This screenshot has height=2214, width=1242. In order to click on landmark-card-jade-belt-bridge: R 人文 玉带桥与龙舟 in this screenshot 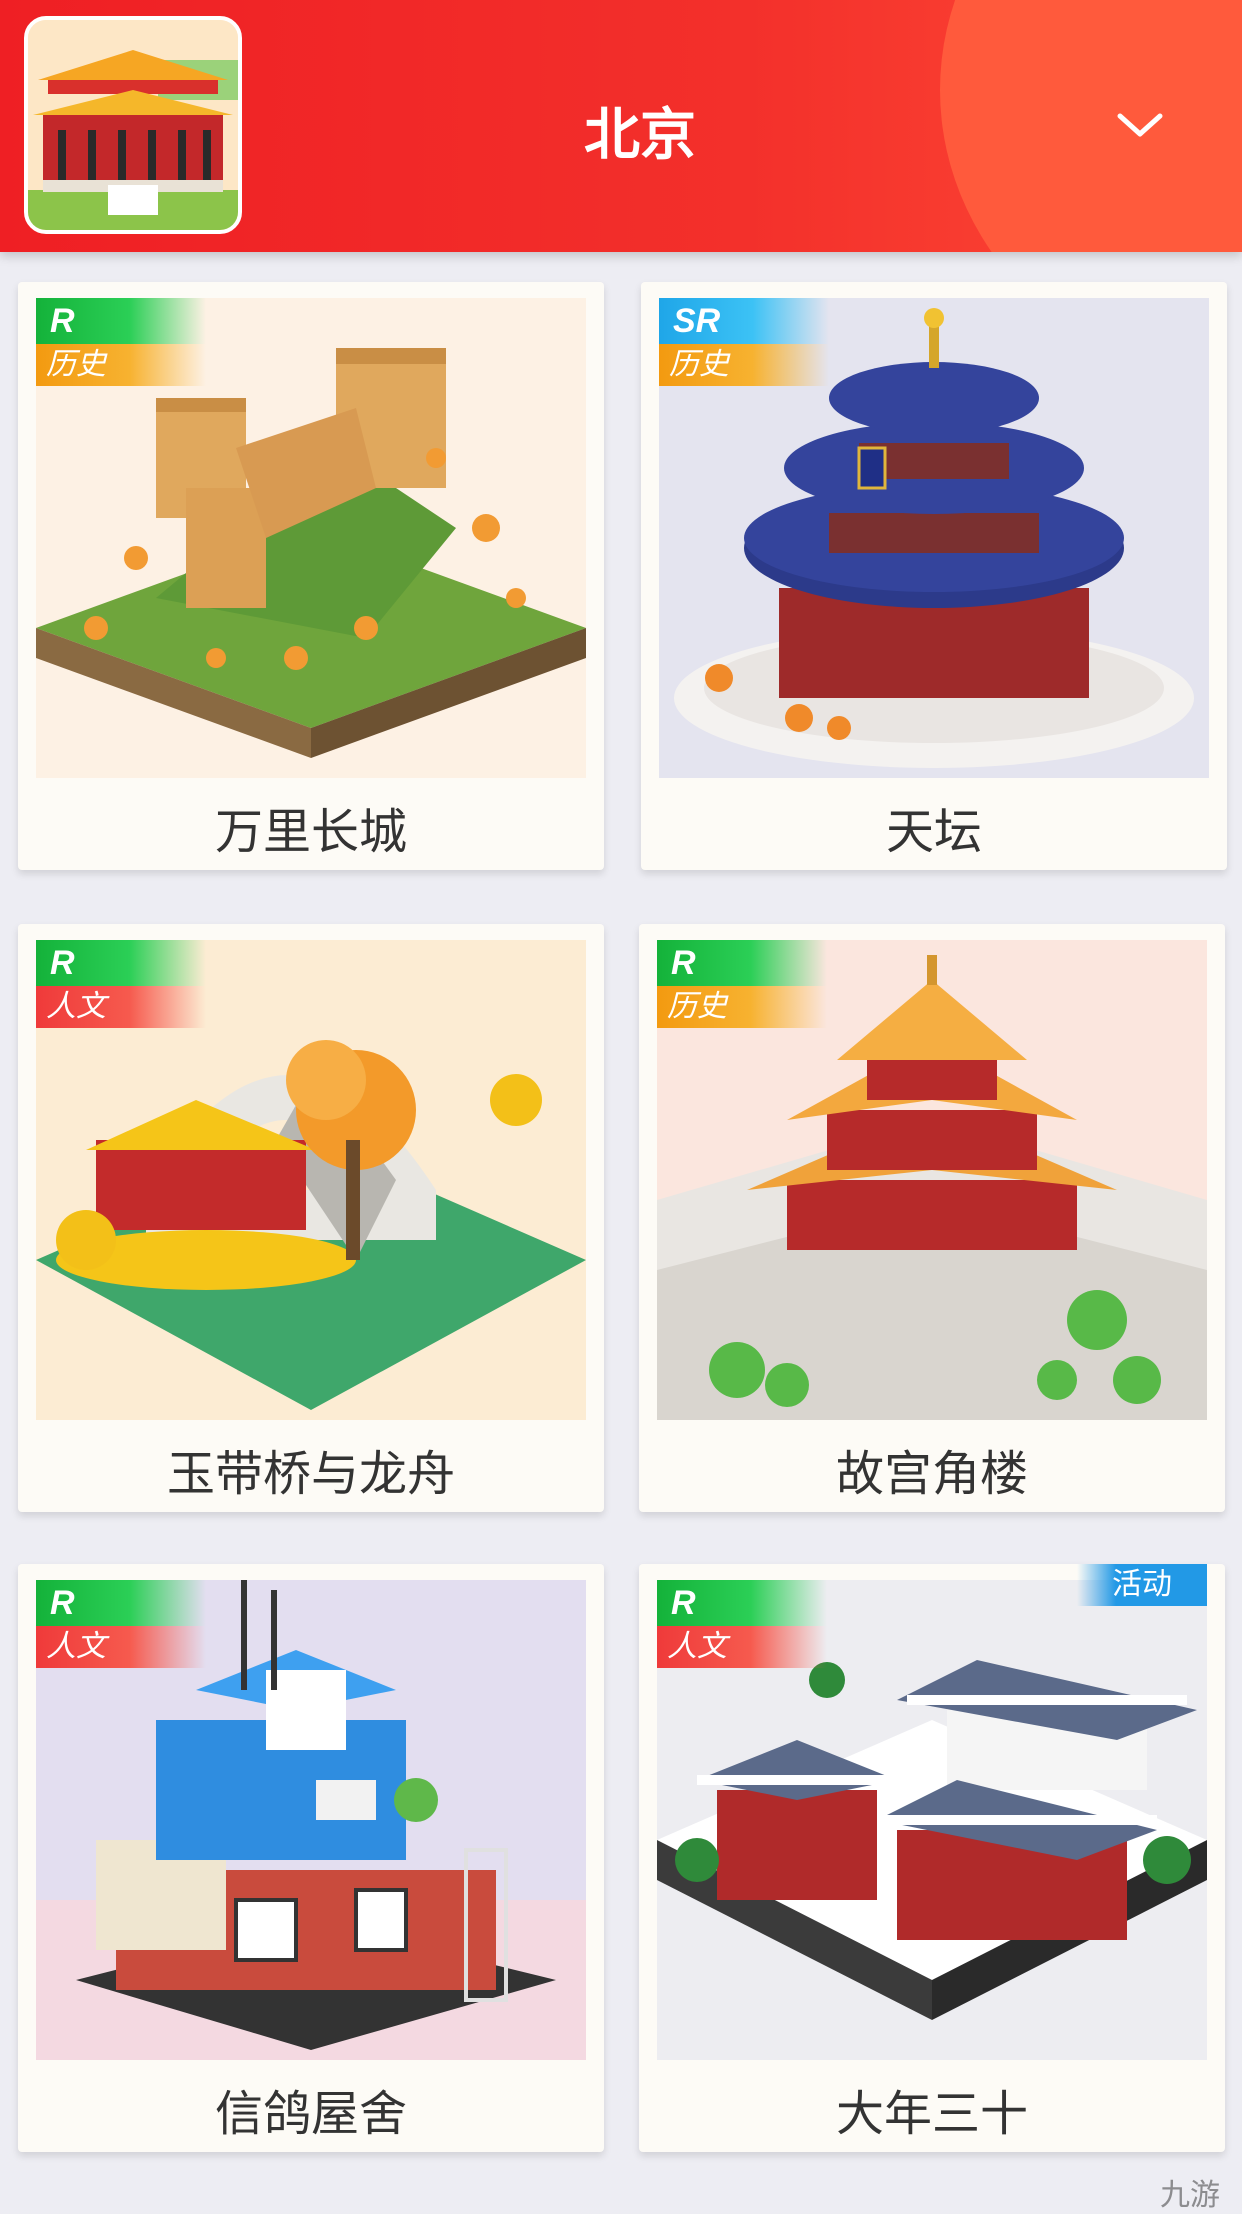, I will do `click(311, 1218)`.